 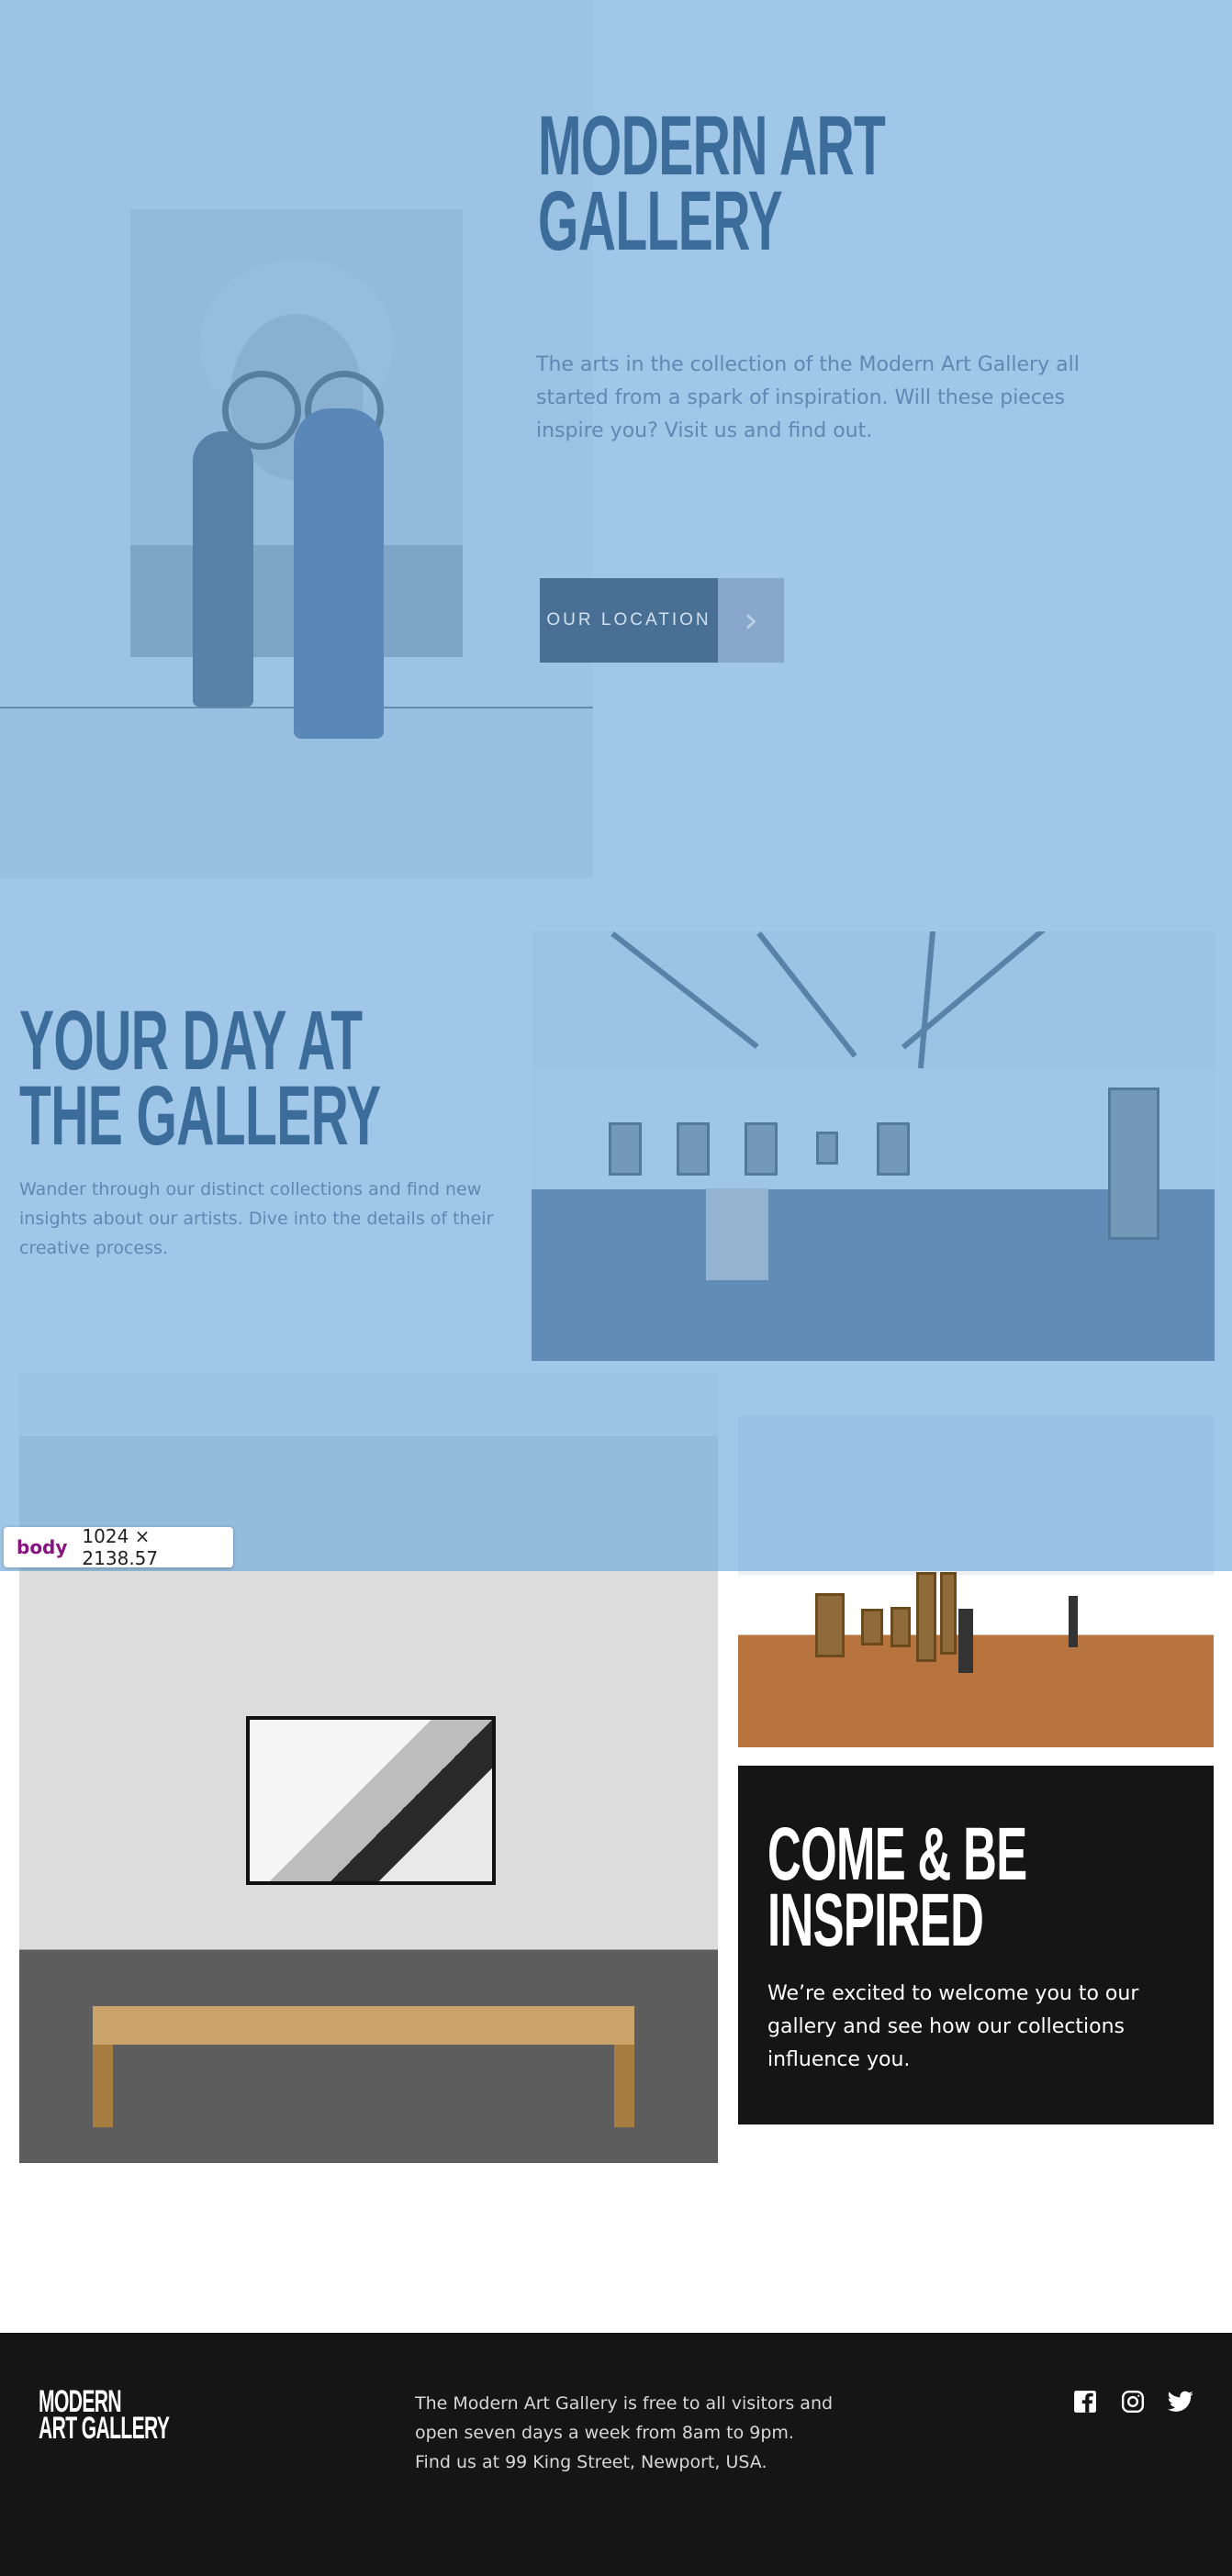 I want to click on hero-title-line: GALLERY, so click(x=660, y=221).